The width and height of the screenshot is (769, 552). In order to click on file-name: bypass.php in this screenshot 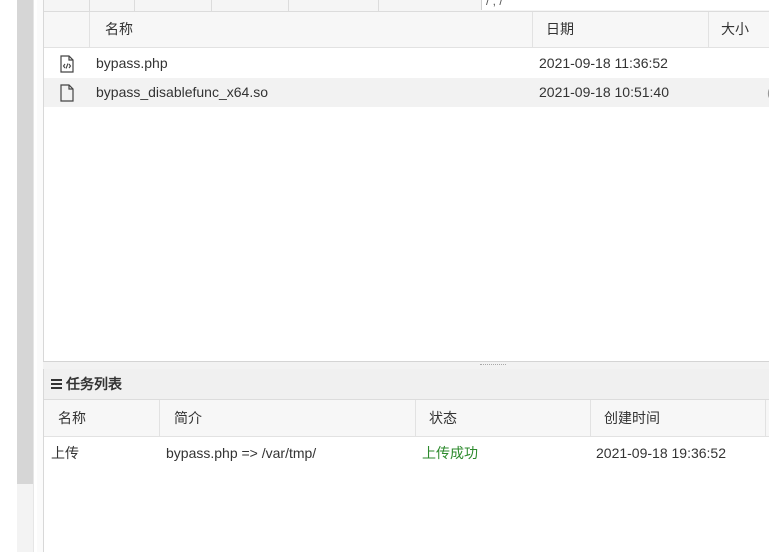, I will do `click(132, 63)`.